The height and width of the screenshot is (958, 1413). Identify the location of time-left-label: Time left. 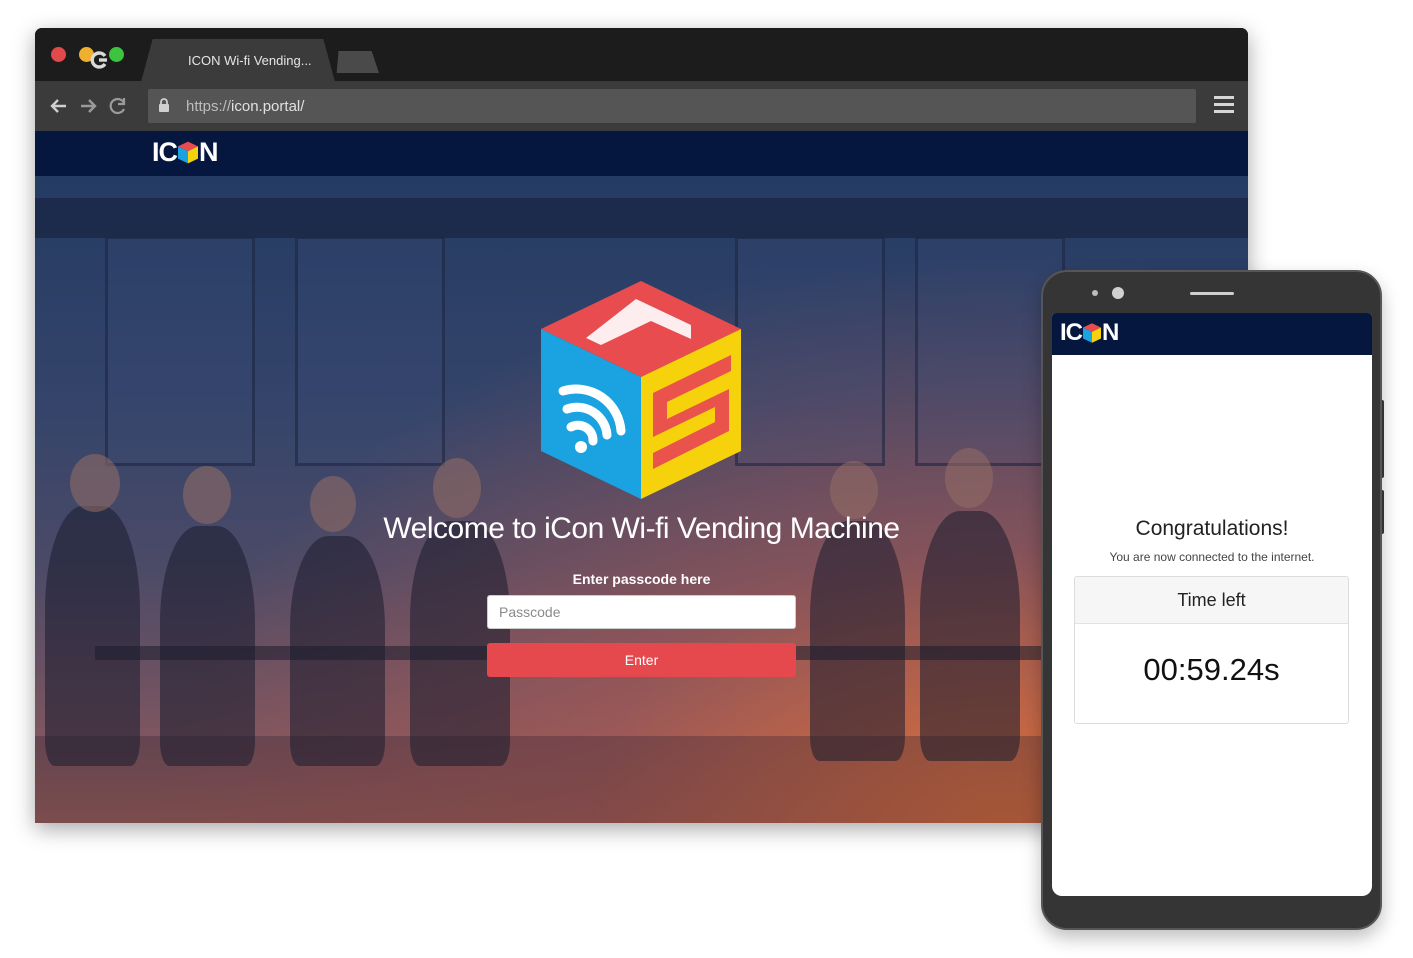
(1211, 600).